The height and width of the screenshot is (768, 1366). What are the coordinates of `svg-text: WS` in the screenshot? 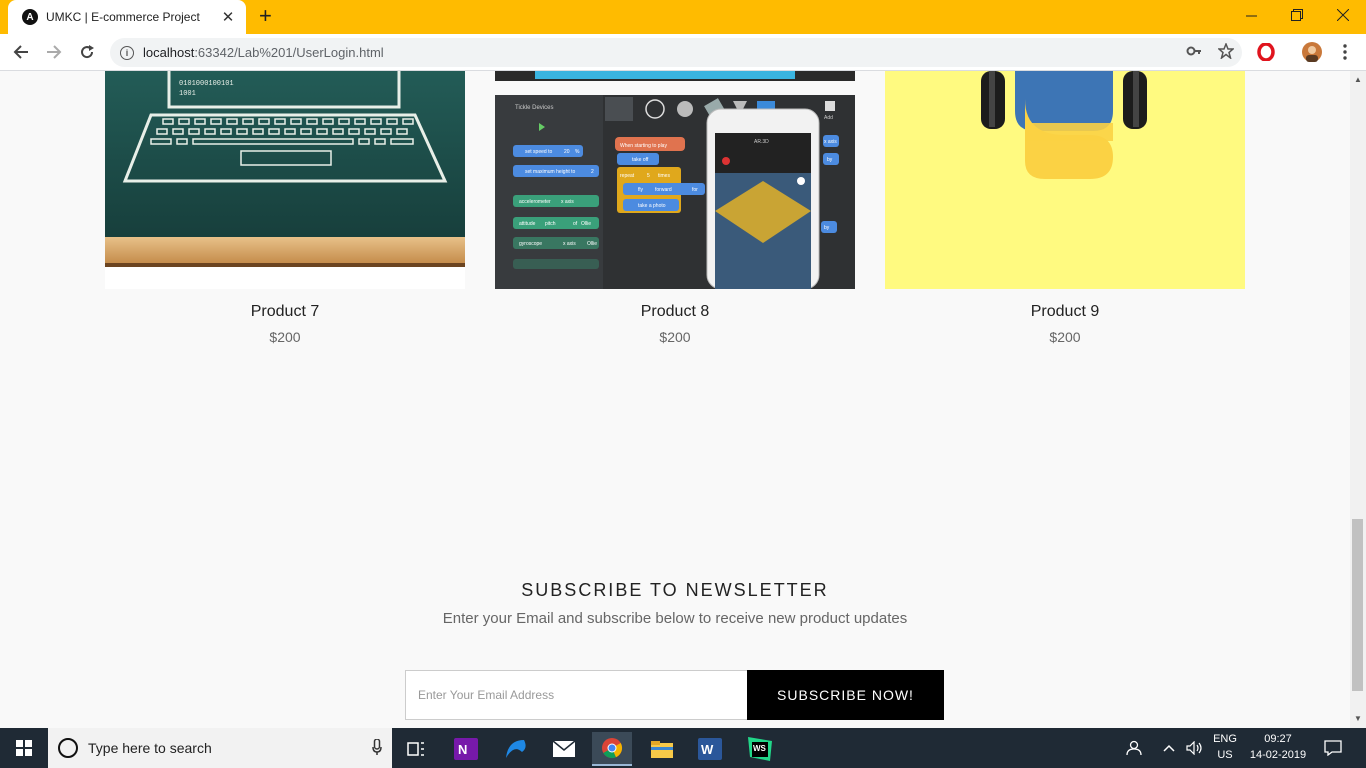 It's located at (760, 748).